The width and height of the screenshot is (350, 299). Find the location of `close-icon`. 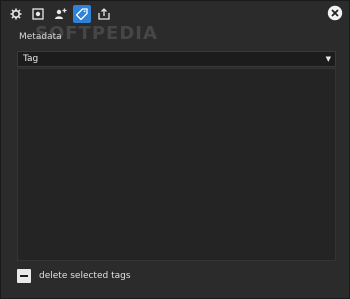

close-icon is located at coordinates (335, 13).